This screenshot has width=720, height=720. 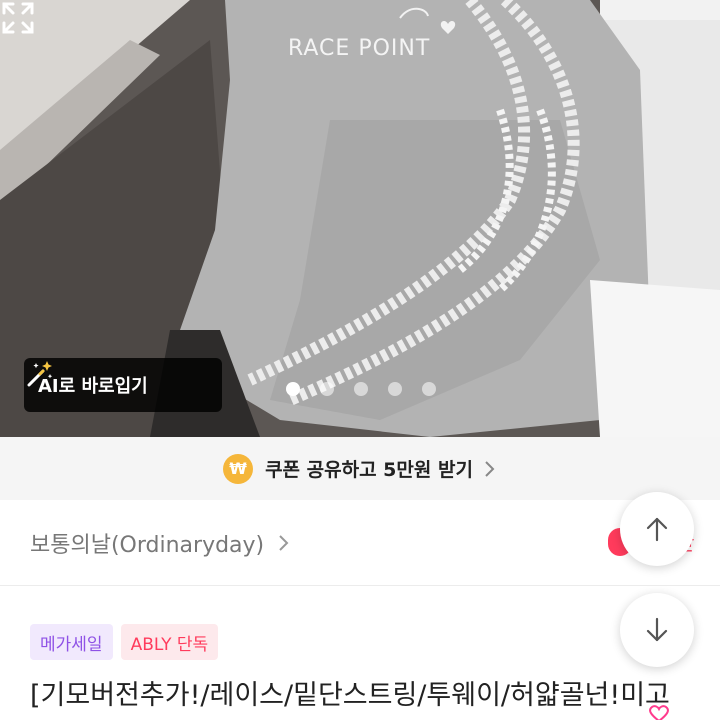 I want to click on magic-wand-icon, so click(x=40, y=374).